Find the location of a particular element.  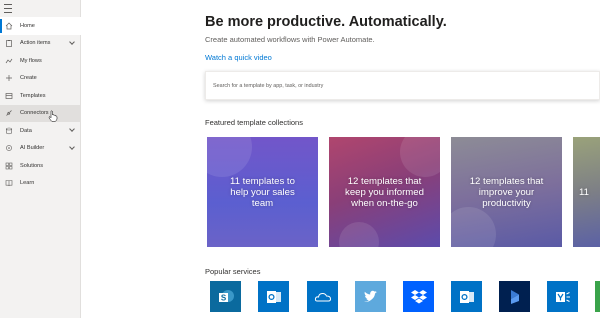

sharepoint-service-tile: S is located at coordinates (225, 296).